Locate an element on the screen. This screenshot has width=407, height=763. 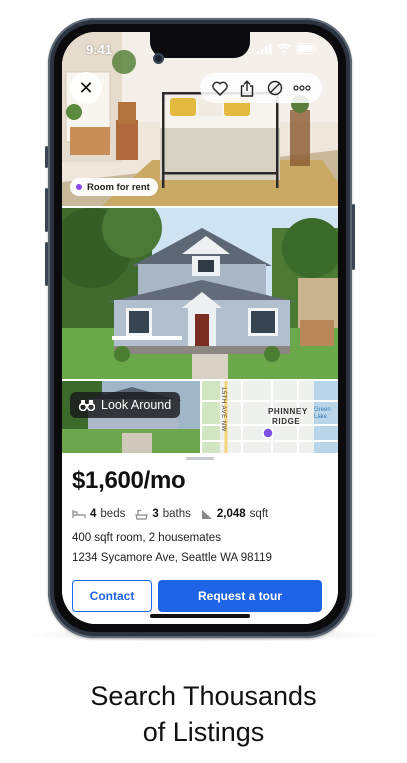
map-thumbnail: 15TH AVE NW PHINNEY RIDGE Green Lake is located at coordinates (270, 417).